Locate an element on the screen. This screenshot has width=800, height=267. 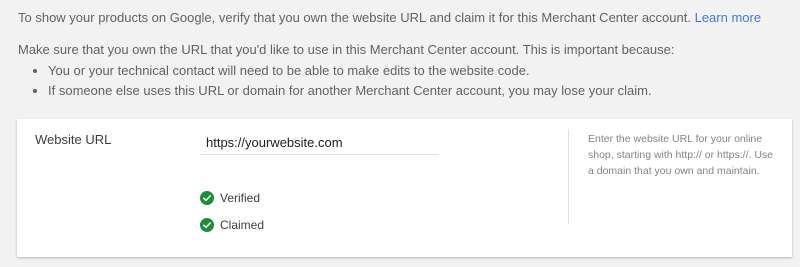
verified-status: Verified is located at coordinates (230, 198).